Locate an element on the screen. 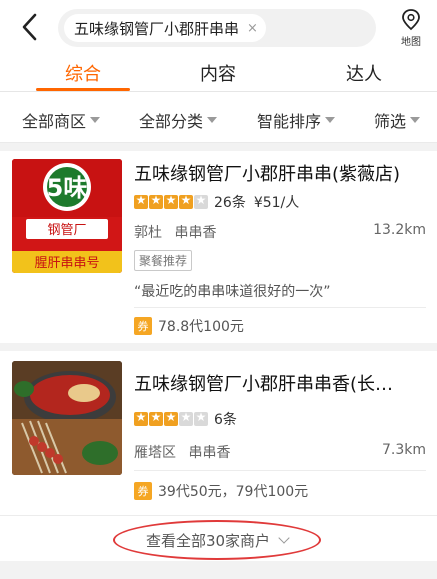 The width and height of the screenshot is (437, 579). shop-logo-image: 5味 钢管厂 腥肝串串号 is located at coordinates (67, 216).